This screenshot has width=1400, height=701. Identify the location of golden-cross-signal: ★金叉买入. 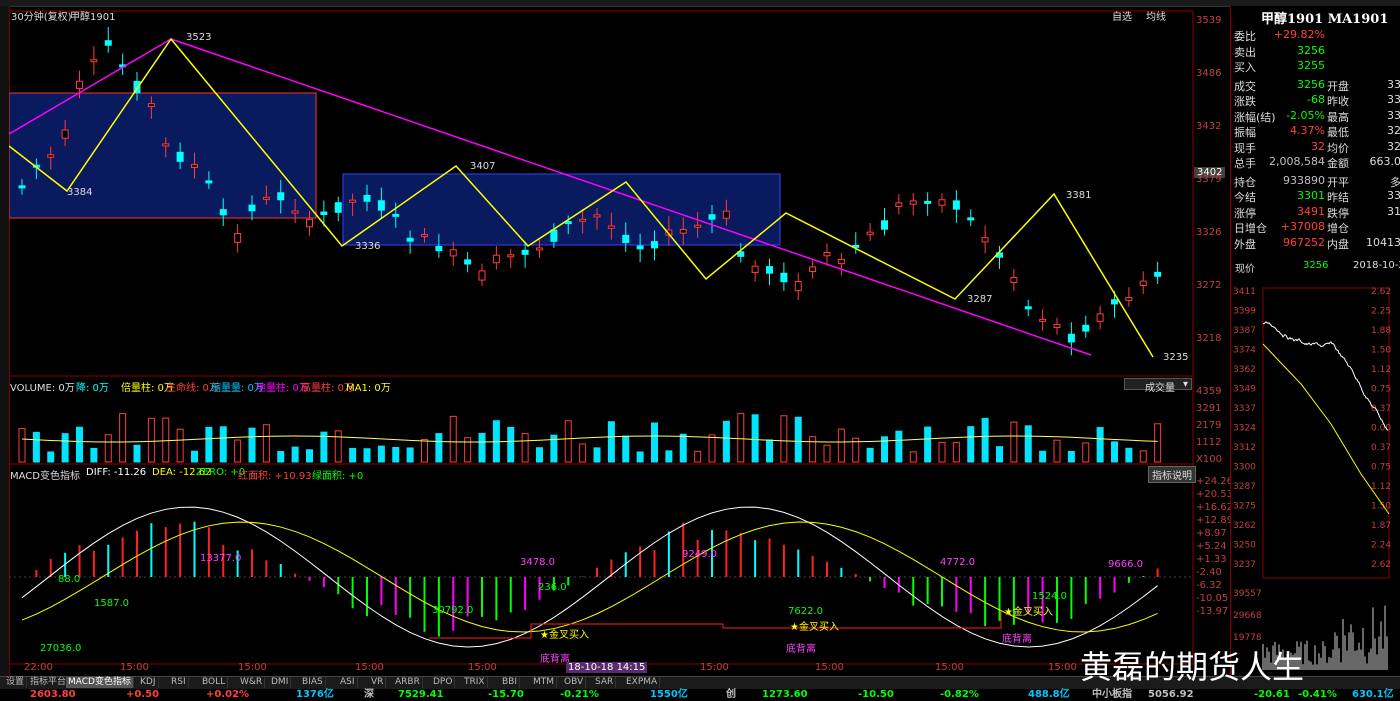
(814, 627).